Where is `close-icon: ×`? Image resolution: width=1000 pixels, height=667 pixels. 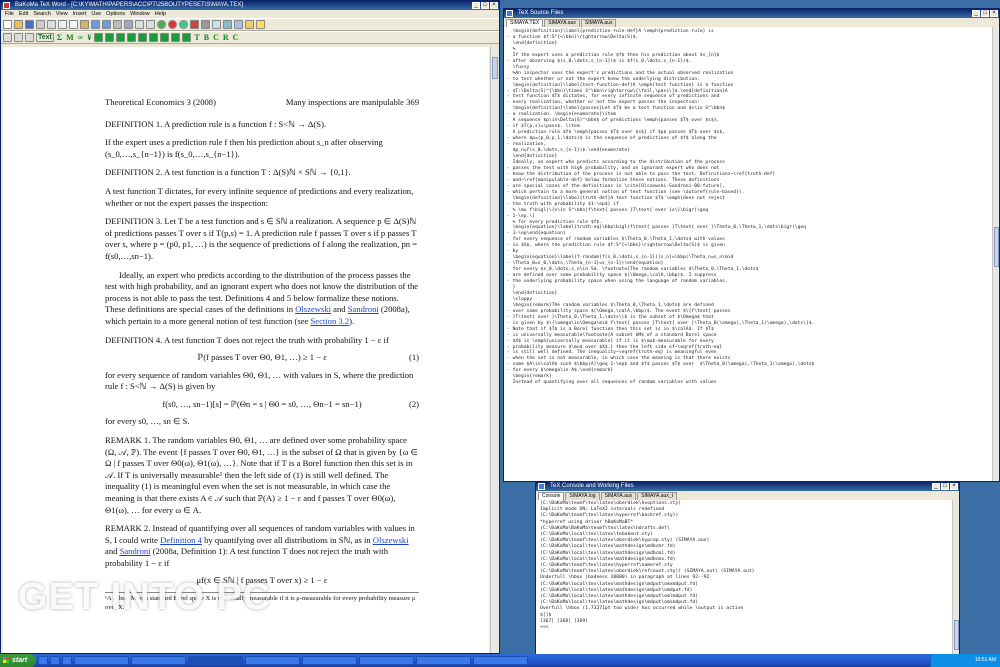
close-icon: × is located at coordinates (494, 5).